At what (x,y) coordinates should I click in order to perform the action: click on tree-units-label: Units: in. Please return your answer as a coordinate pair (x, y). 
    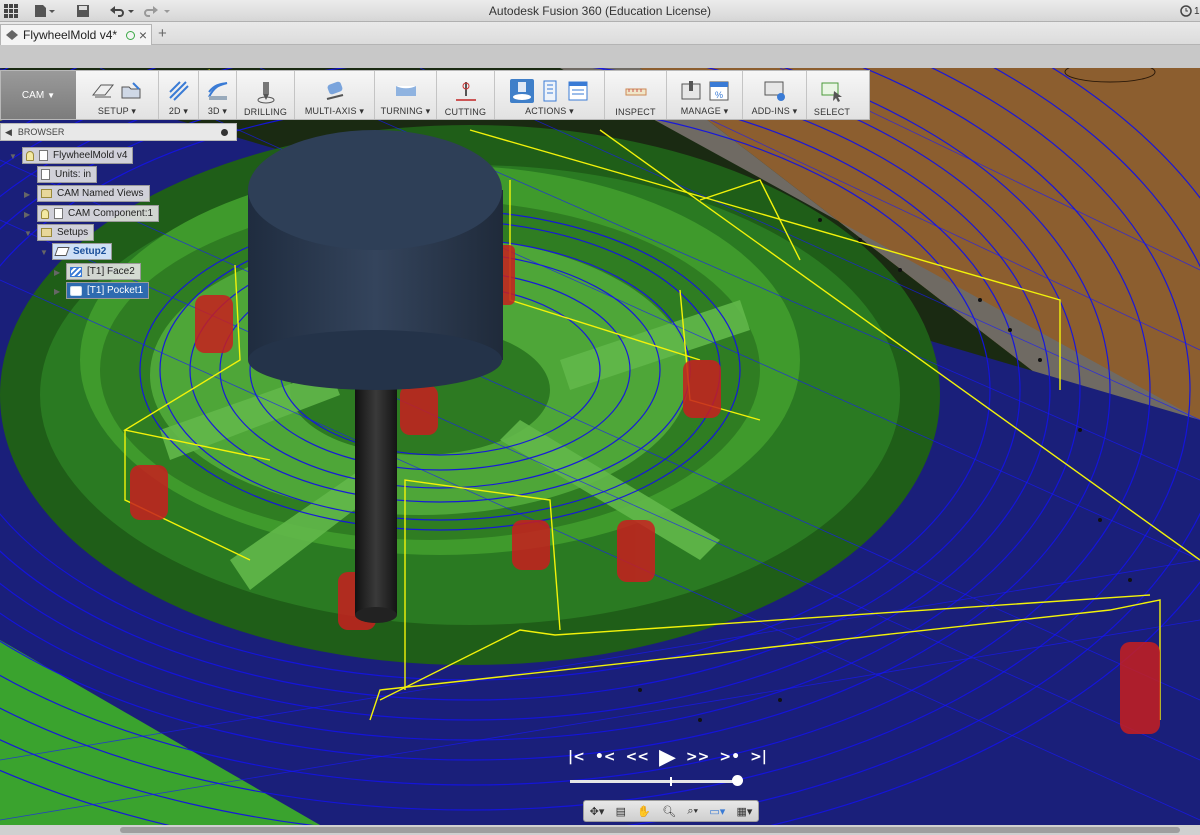
    Looking at the image, I should click on (73, 174).